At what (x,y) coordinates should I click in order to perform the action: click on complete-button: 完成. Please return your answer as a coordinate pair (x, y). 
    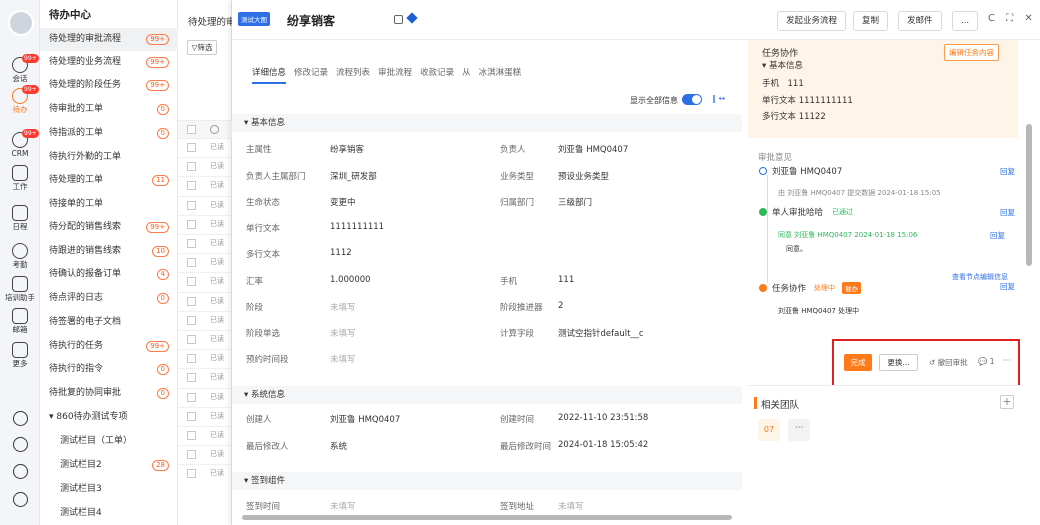
    Looking at the image, I should click on (858, 362).